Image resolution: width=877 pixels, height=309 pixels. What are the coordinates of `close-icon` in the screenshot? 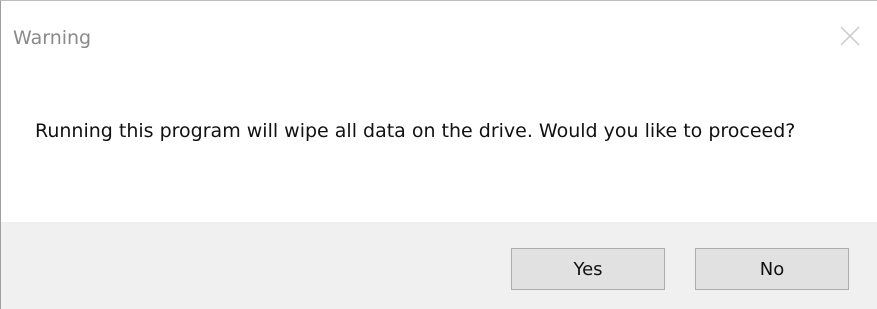 It's located at (850, 36).